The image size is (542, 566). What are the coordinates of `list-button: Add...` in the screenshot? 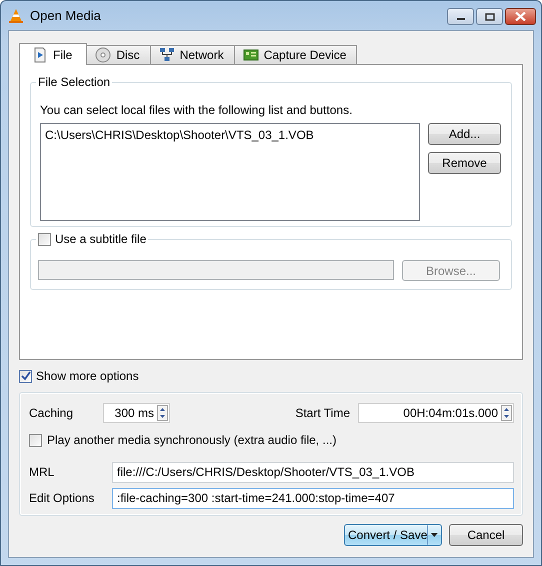 It's located at (464, 134).